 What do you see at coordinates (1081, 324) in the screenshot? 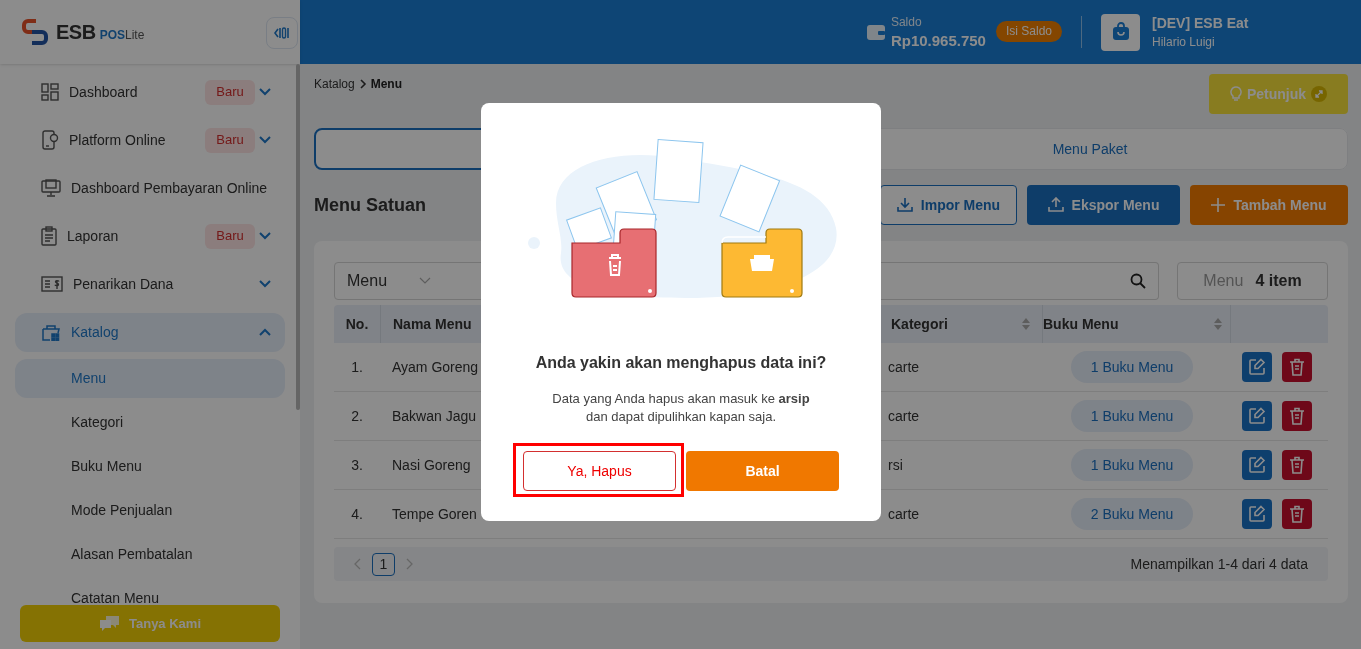
I see `column-header: Buku Menu` at bounding box center [1081, 324].